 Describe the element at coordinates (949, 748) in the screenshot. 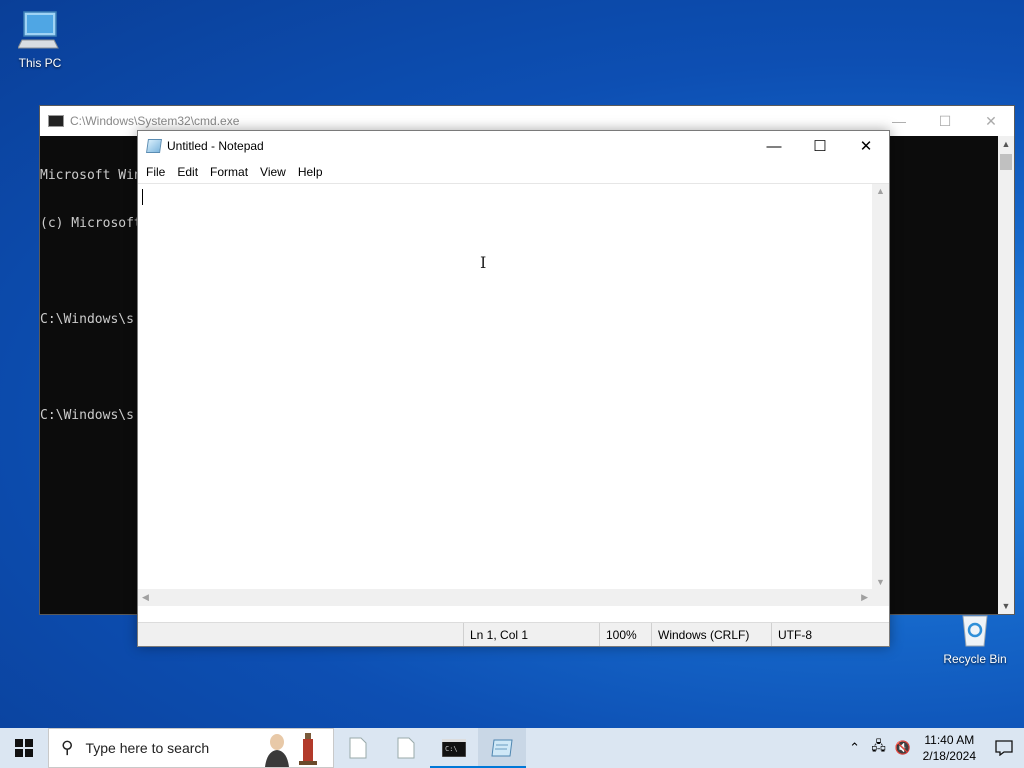

I see `clock: 11:40 AM 2/18/2024` at that location.